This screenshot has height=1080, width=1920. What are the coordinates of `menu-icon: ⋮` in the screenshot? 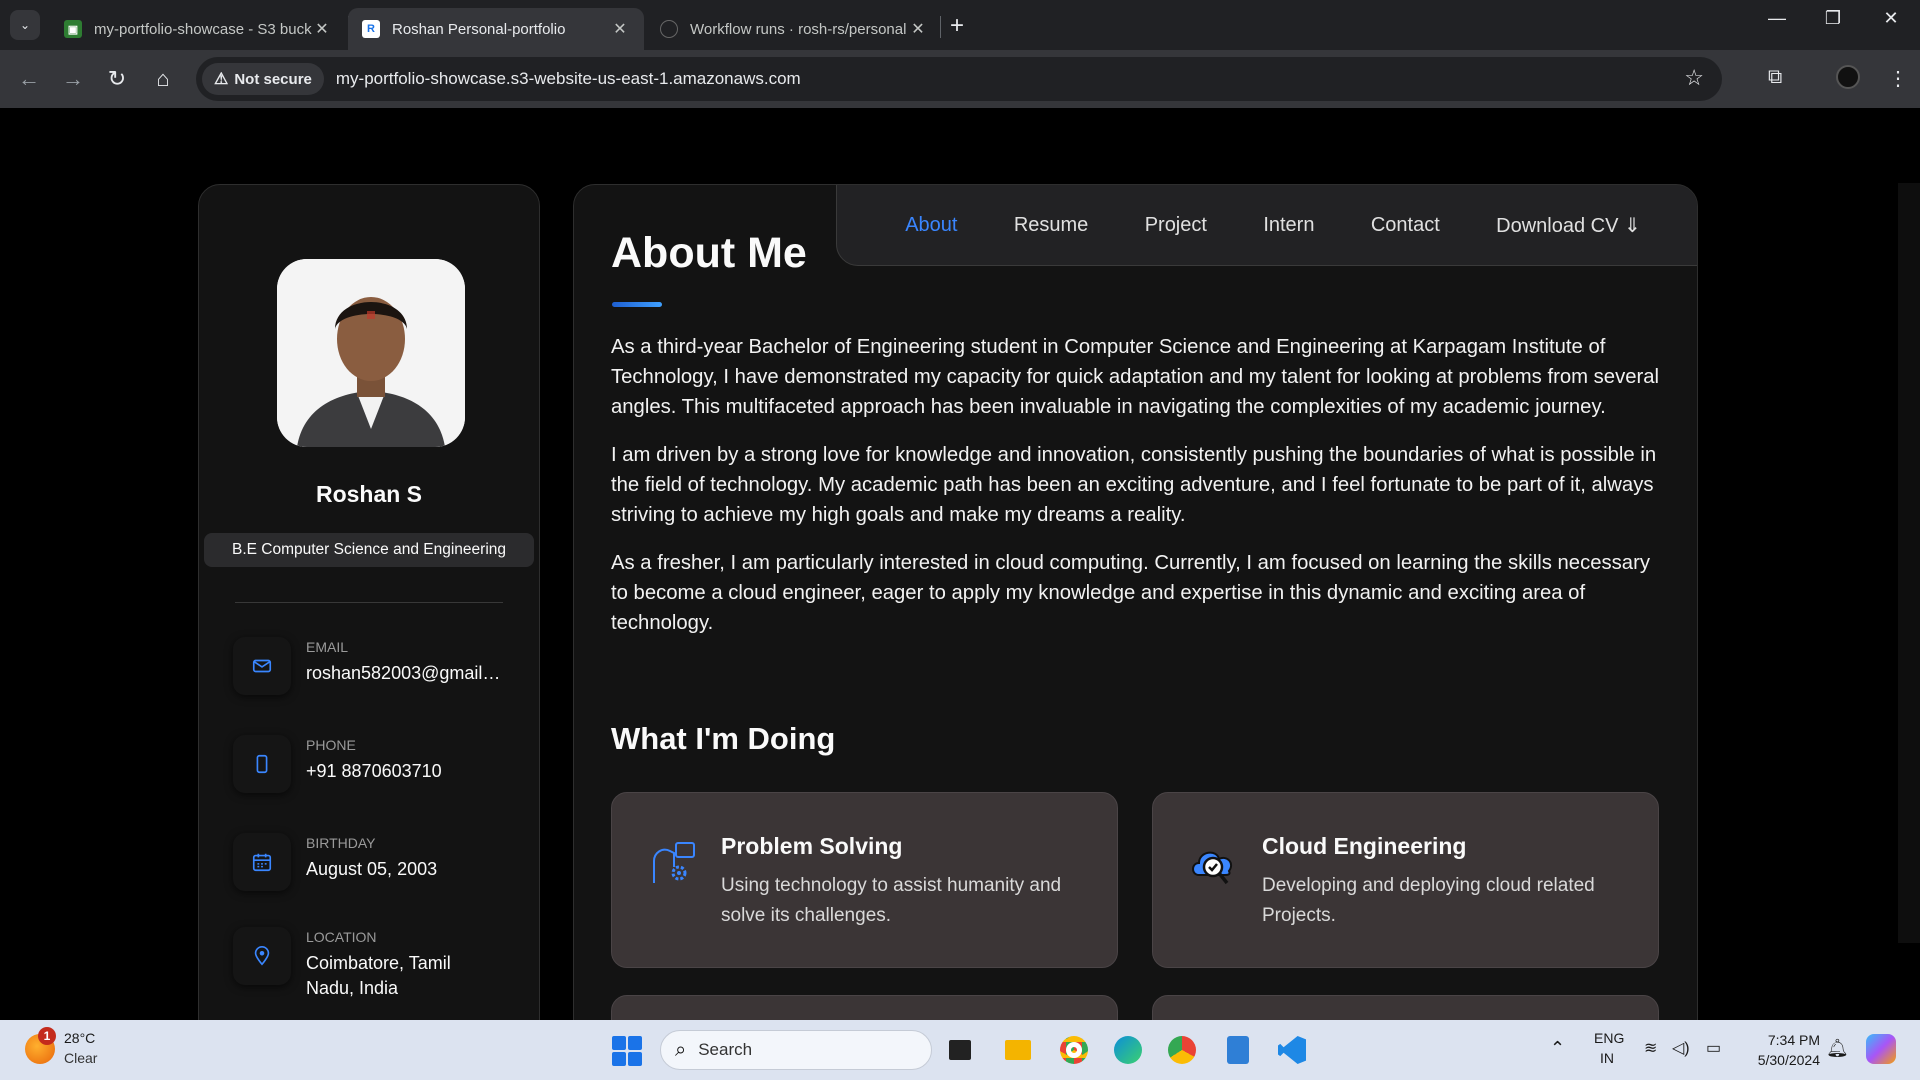 It's located at (1898, 78).